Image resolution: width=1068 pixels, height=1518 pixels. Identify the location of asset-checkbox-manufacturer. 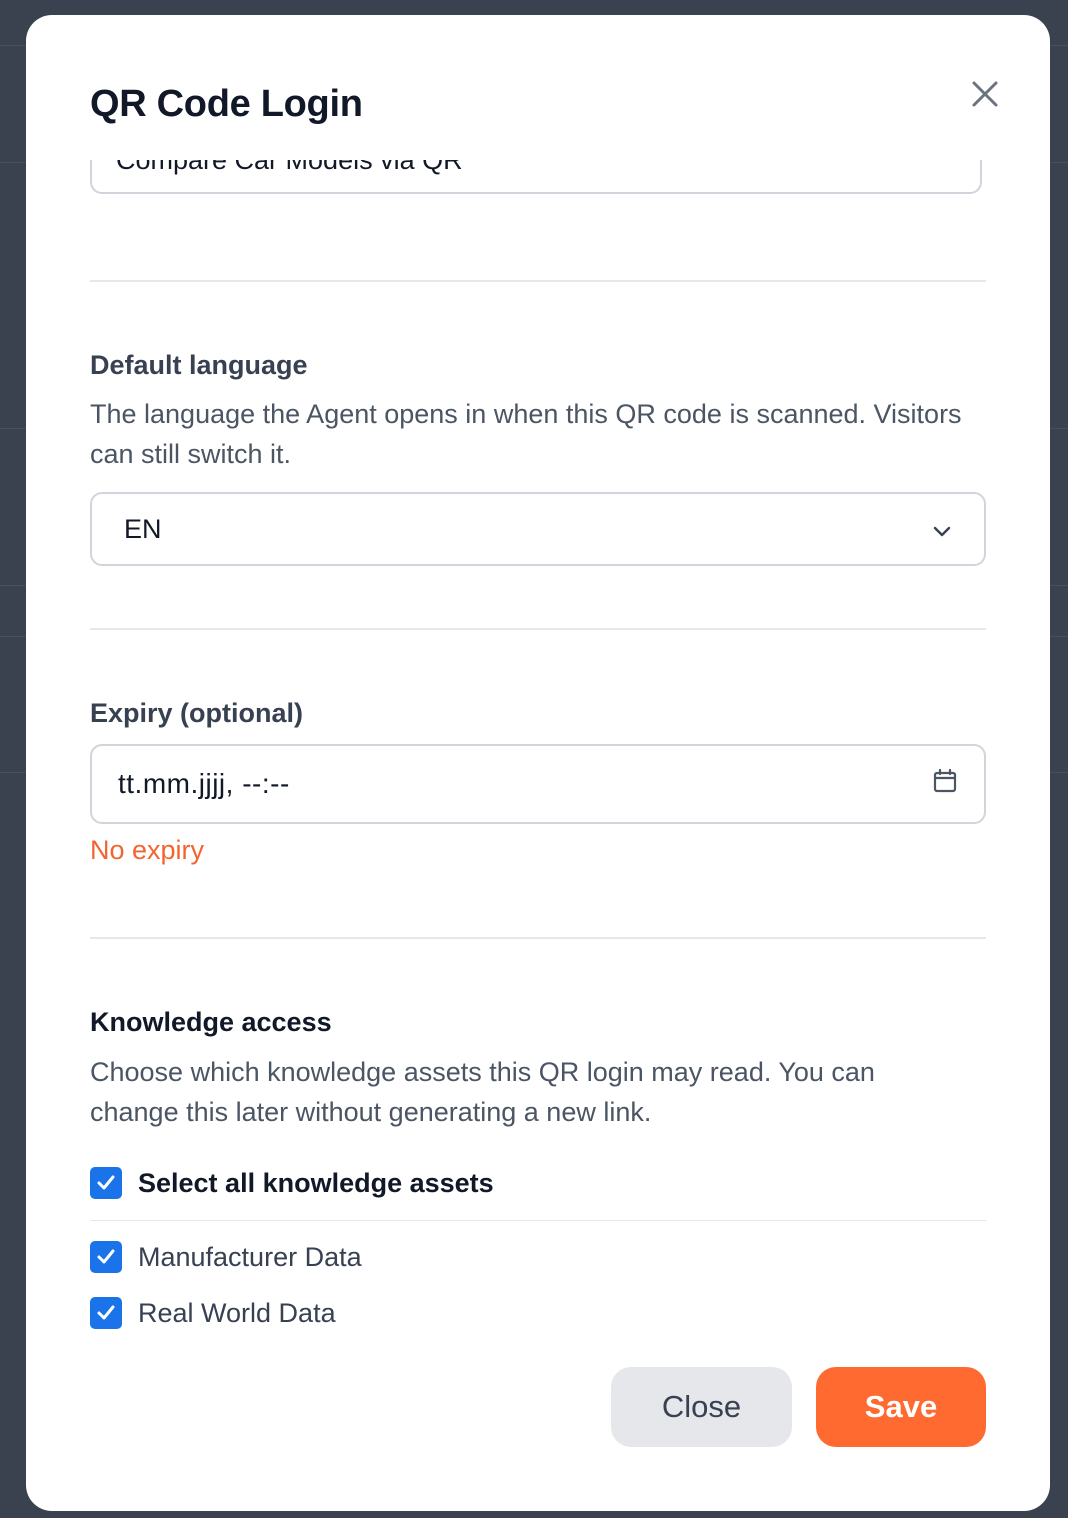
(106, 1257).